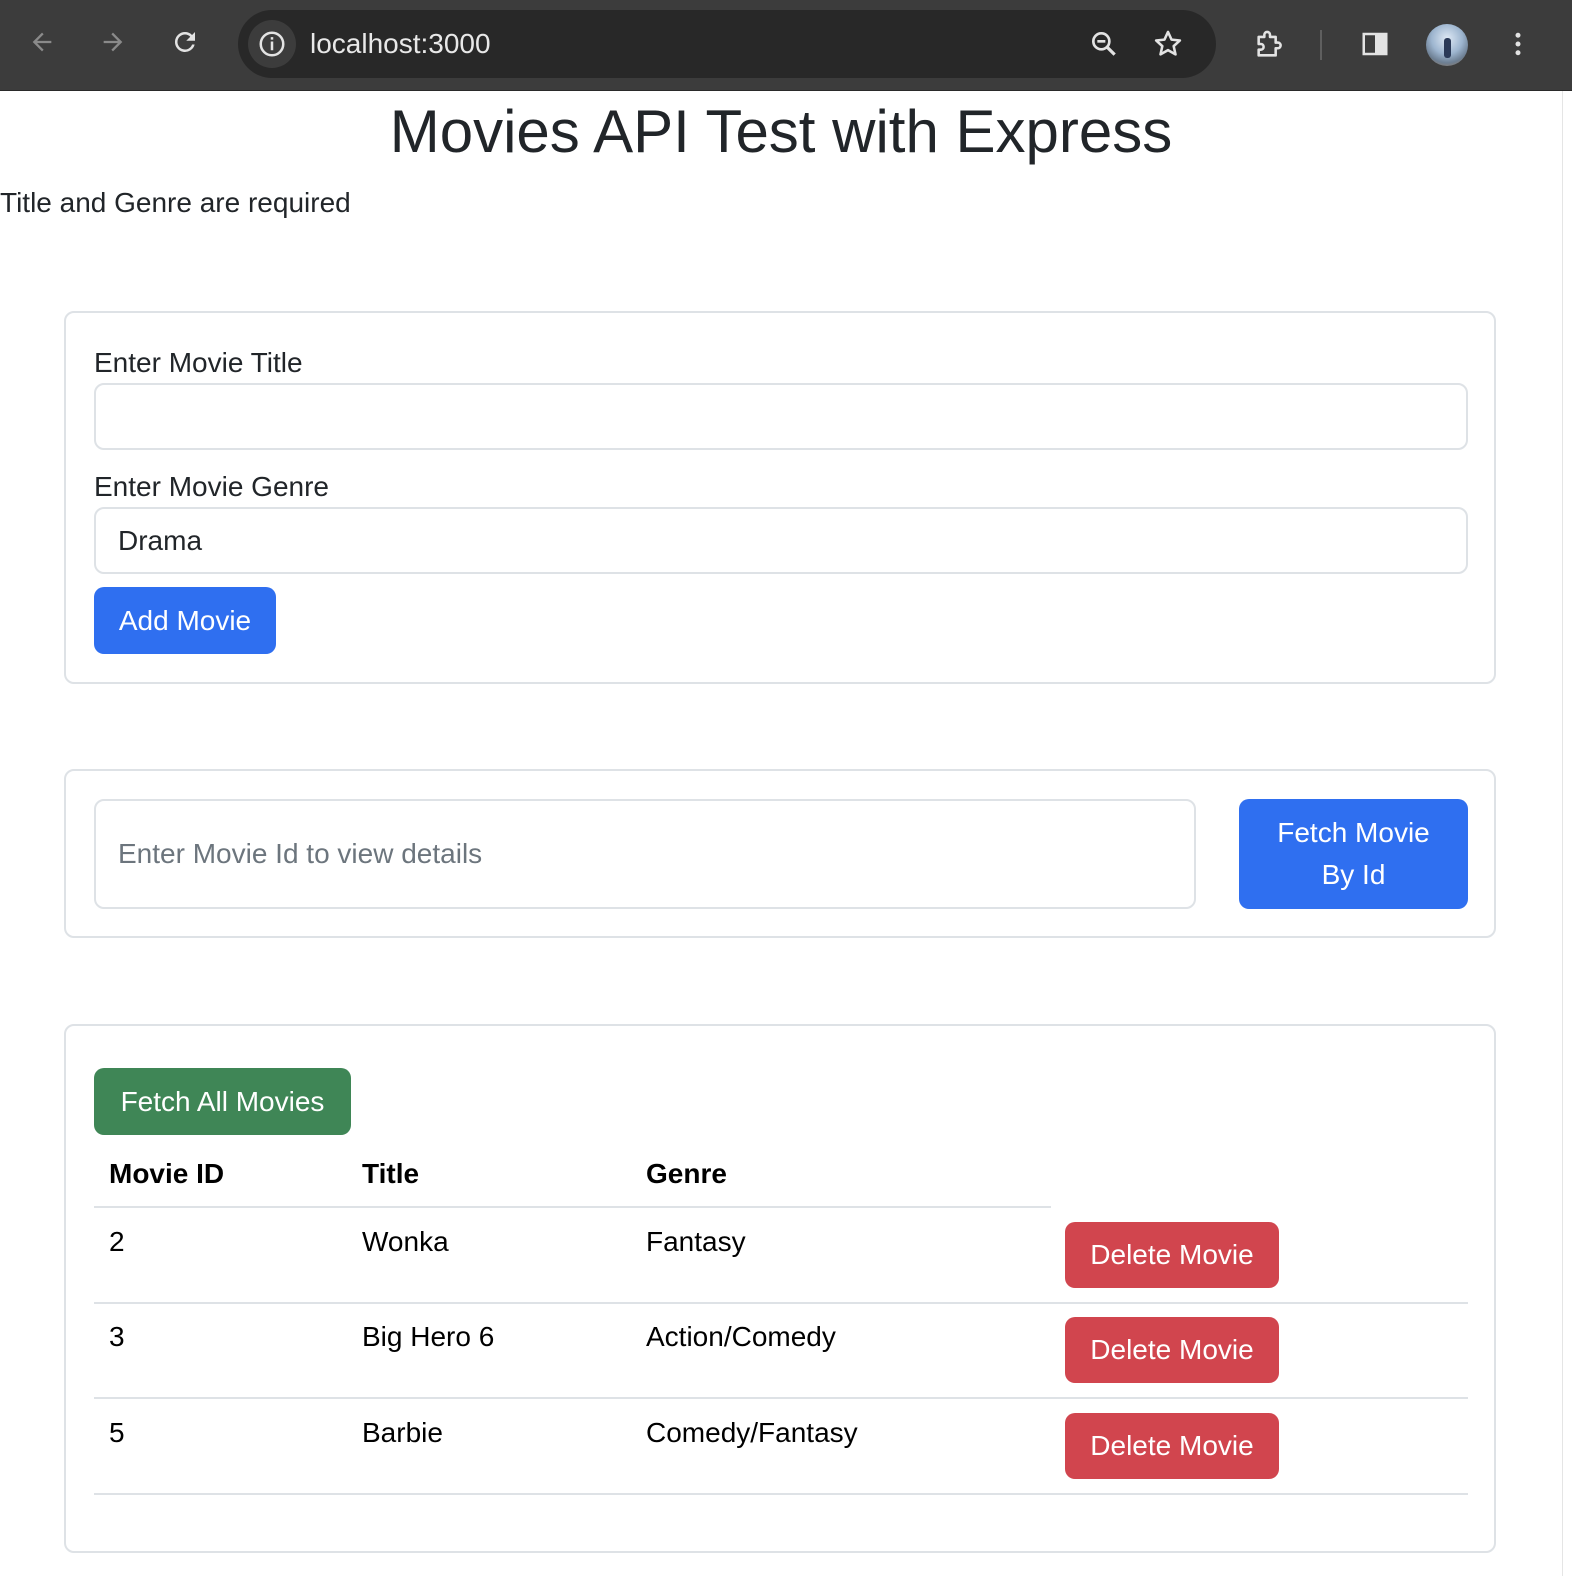  I want to click on add-movie-button: Add Movie, so click(185, 620).